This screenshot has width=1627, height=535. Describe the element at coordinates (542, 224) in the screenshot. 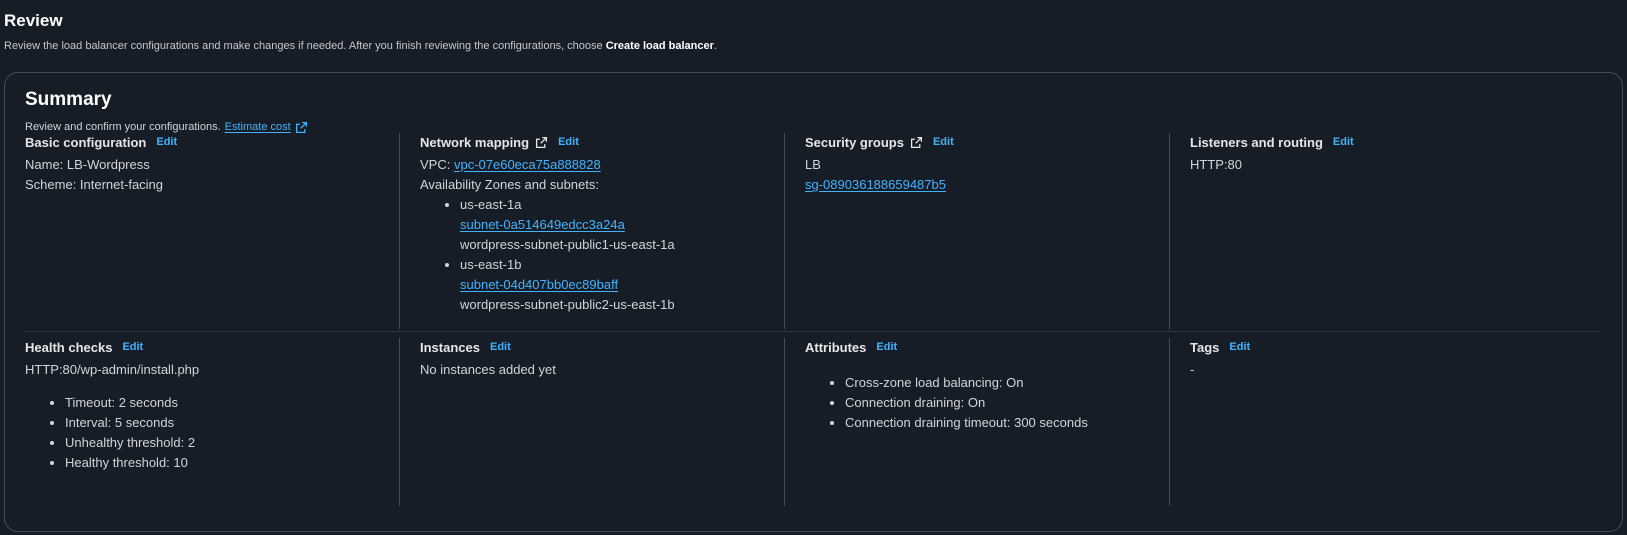

I see `subnet-link: subnet-0a514649edcc3a24a` at that location.